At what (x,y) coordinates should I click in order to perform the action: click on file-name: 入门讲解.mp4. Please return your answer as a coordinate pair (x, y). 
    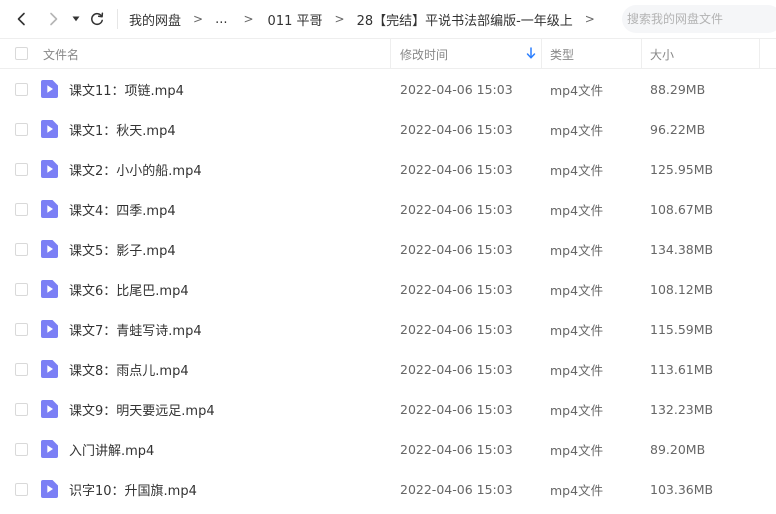
    Looking at the image, I should click on (111, 449).